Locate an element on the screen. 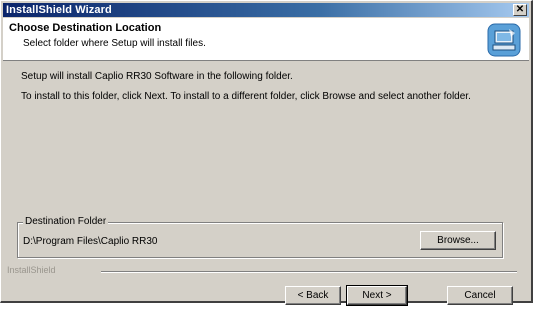  window-title: InstallShield Wizard is located at coordinates (59, 10).